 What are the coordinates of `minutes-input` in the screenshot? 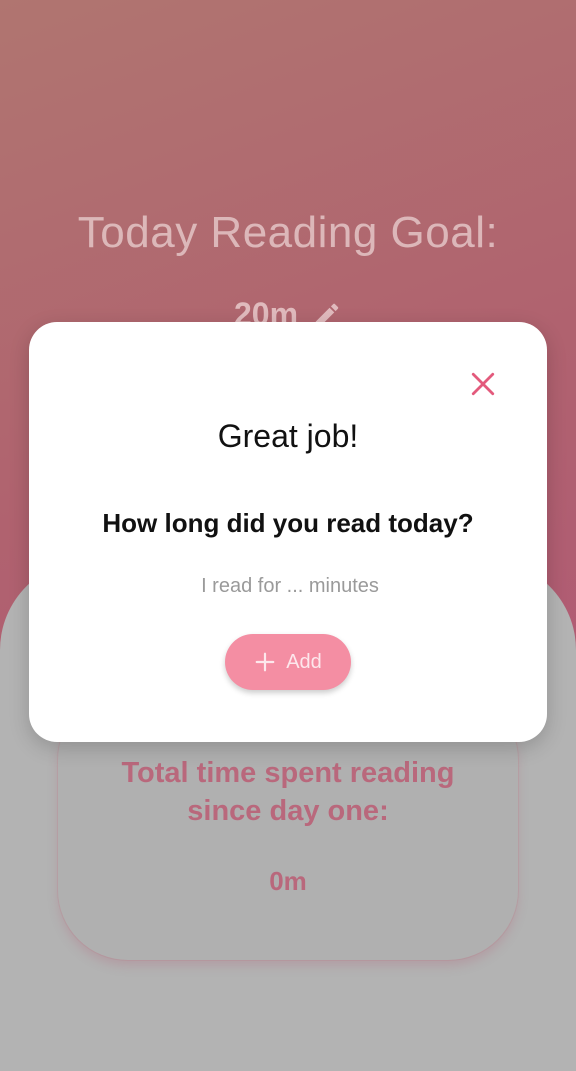 It's located at (290, 586).